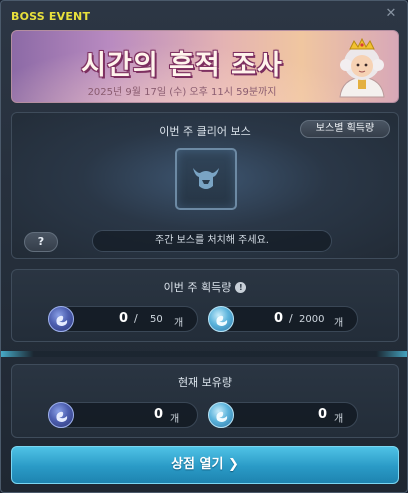 The image size is (408, 493). I want to click on help-button: ?, so click(41, 242).